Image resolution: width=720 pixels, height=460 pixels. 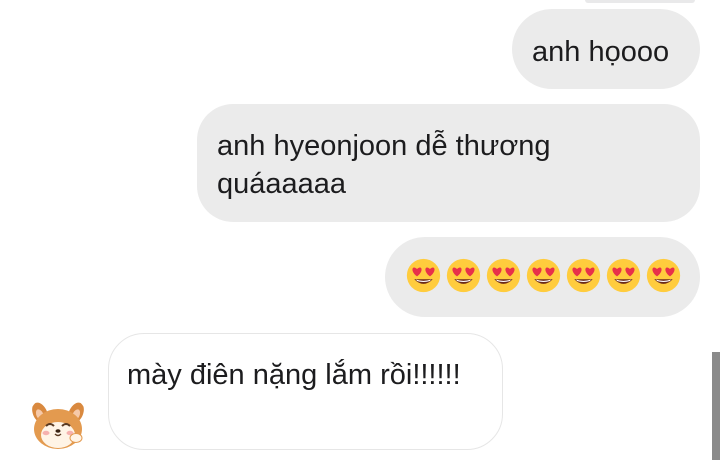 What do you see at coordinates (716, 406) in the screenshot?
I see `scrollbar` at bounding box center [716, 406].